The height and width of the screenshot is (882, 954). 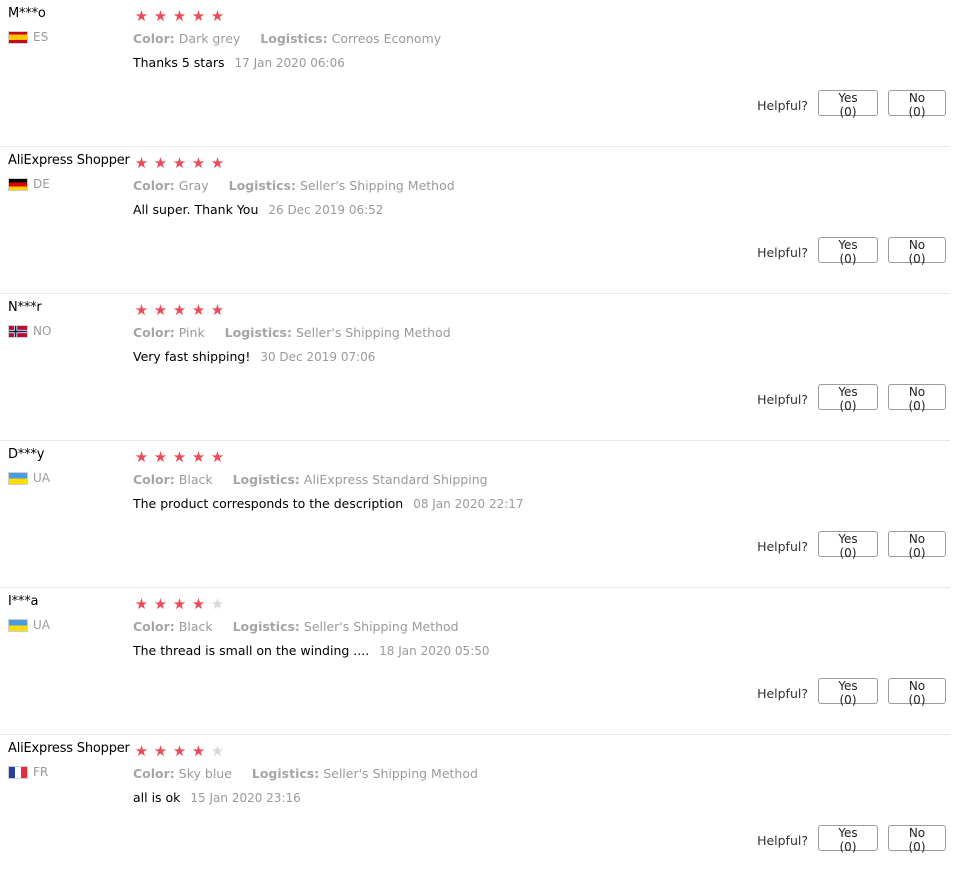 What do you see at coordinates (42, 331) in the screenshot?
I see `country-code: NO` at bounding box center [42, 331].